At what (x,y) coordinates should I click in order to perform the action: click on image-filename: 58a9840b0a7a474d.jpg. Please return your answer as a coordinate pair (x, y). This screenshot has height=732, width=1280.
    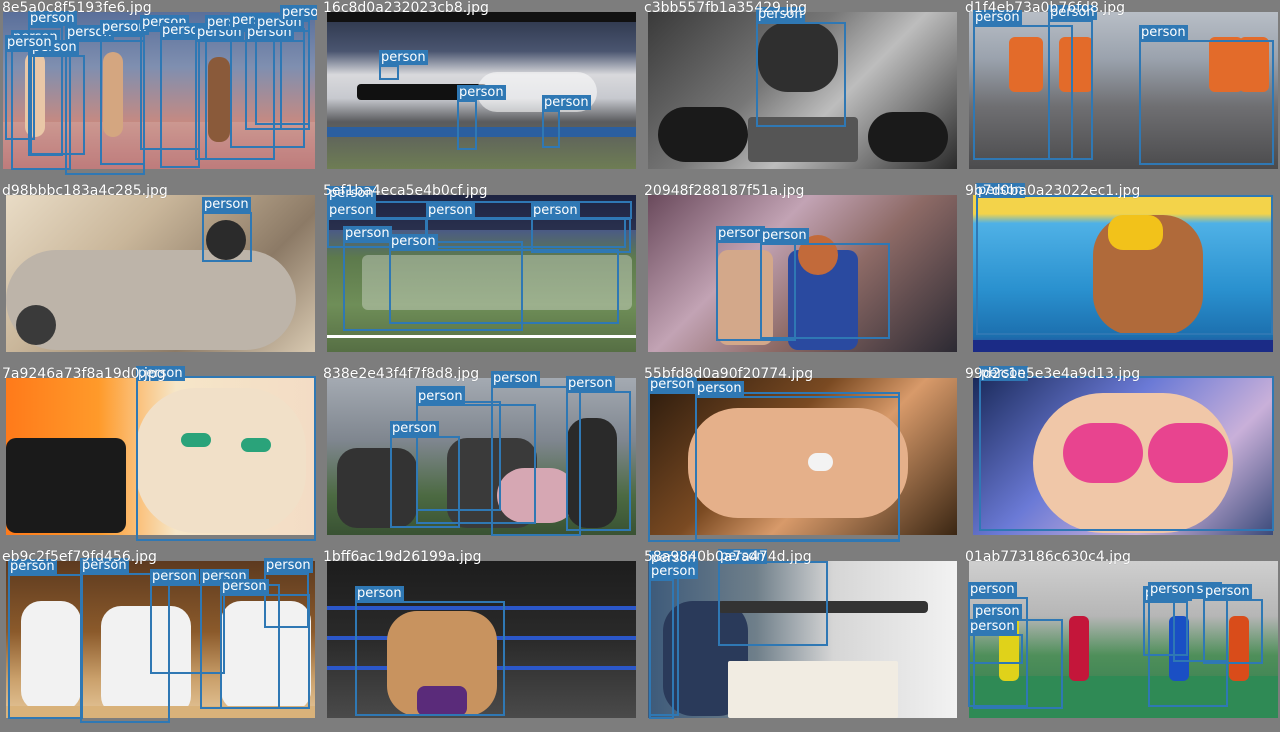
    Looking at the image, I should click on (728, 557).